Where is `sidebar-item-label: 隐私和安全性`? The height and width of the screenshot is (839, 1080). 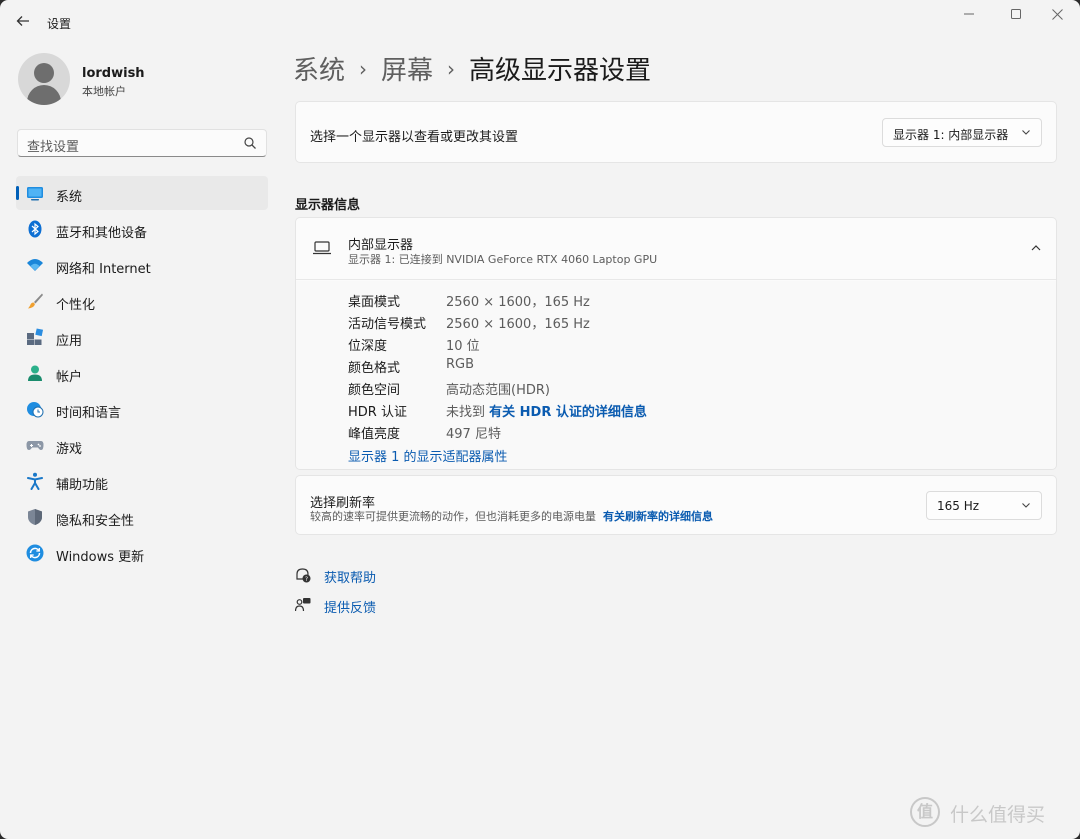
sidebar-item-label: 隐私和安全性 is located at coordinates (95, 521).